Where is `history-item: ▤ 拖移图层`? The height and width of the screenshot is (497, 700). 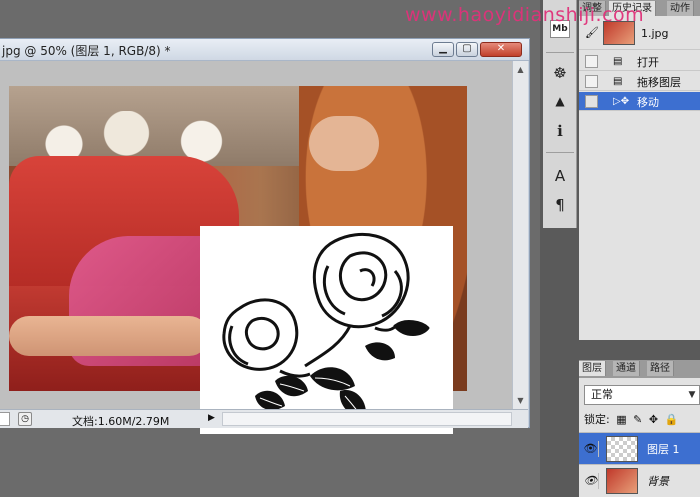 history-item: ▤ 拖移图层 is located at coordinates (639, 81).